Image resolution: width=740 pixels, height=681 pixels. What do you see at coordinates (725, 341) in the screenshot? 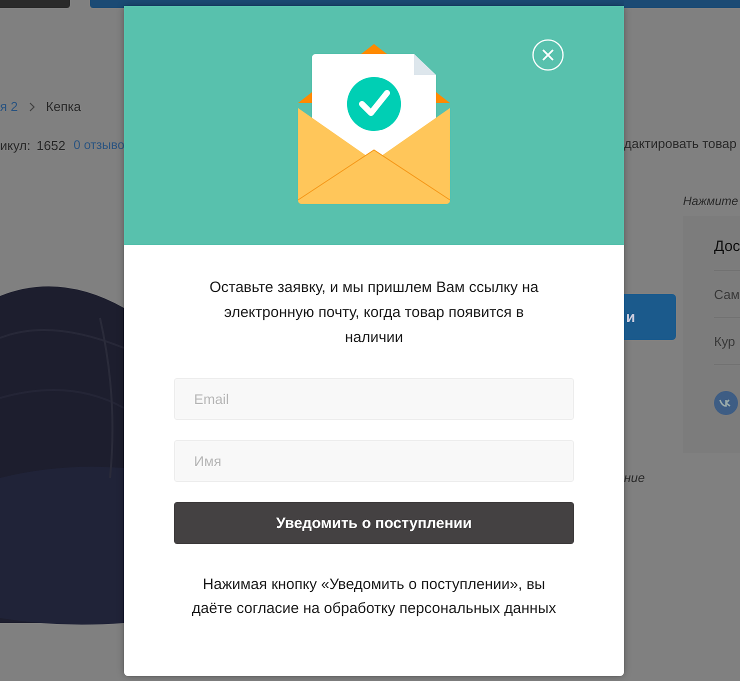
I see `delivery-option: Кур` at bounding box center [725, 341].